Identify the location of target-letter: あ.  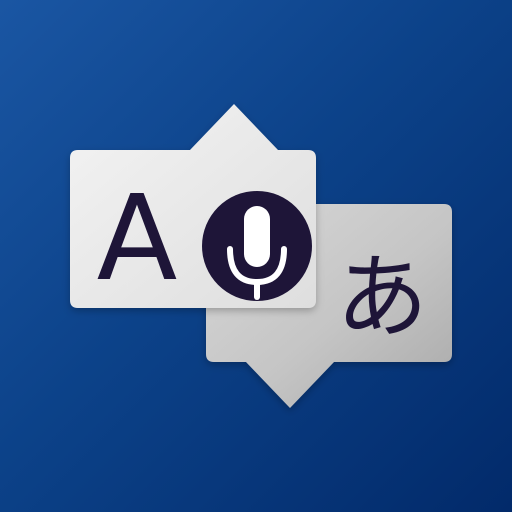
(382, 297).